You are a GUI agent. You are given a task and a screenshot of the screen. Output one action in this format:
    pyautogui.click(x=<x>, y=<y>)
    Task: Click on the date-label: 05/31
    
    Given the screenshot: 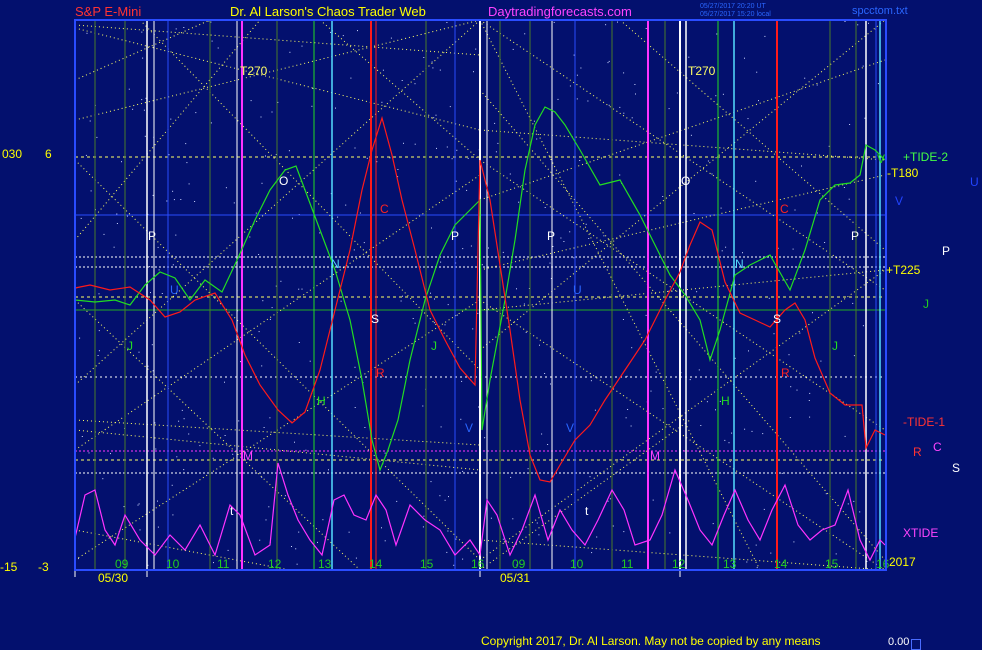 What is the action you would take?
    pyautogui.click(x=515, y=578)
    